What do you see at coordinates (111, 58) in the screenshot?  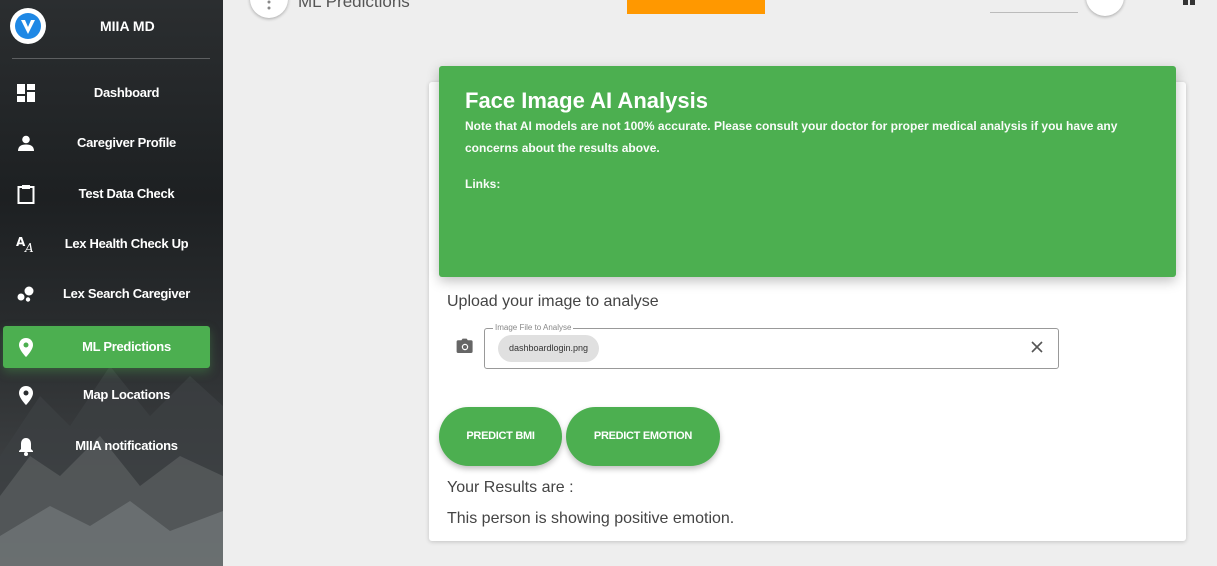 I see `divider` at bounding box center [111, 58].